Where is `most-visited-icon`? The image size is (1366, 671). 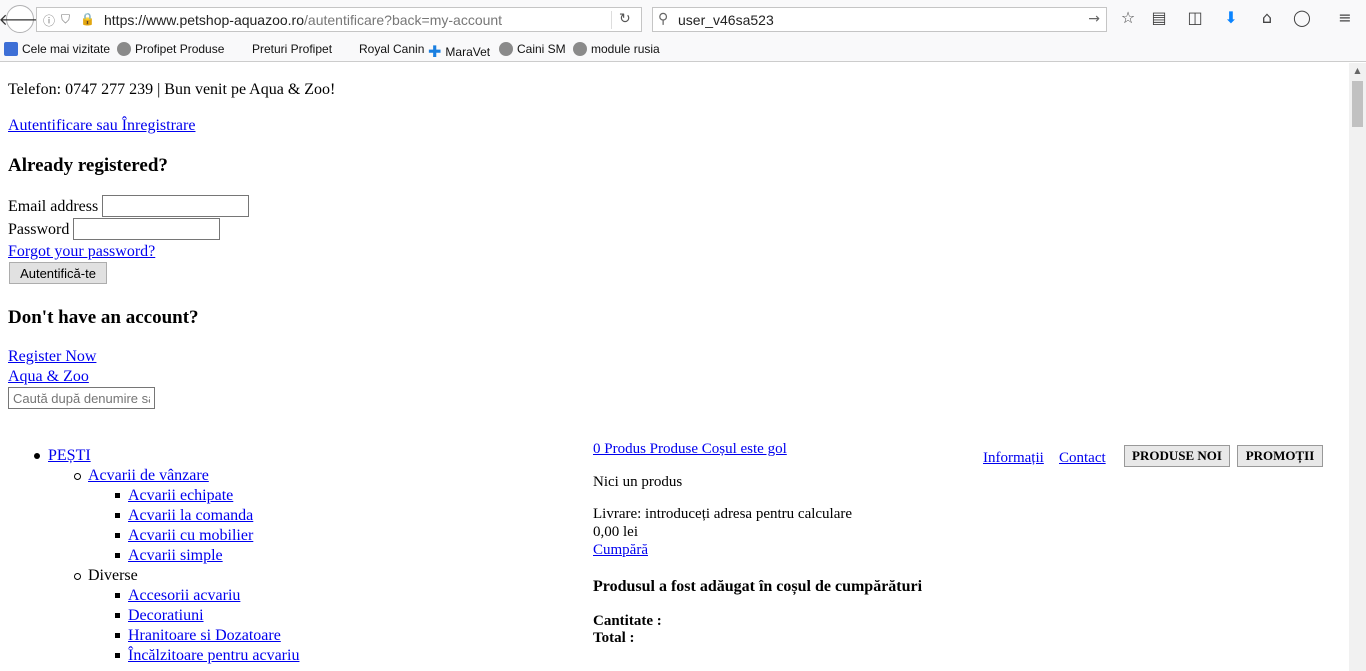
most-visited-icon is located at coordinates (11, 49).